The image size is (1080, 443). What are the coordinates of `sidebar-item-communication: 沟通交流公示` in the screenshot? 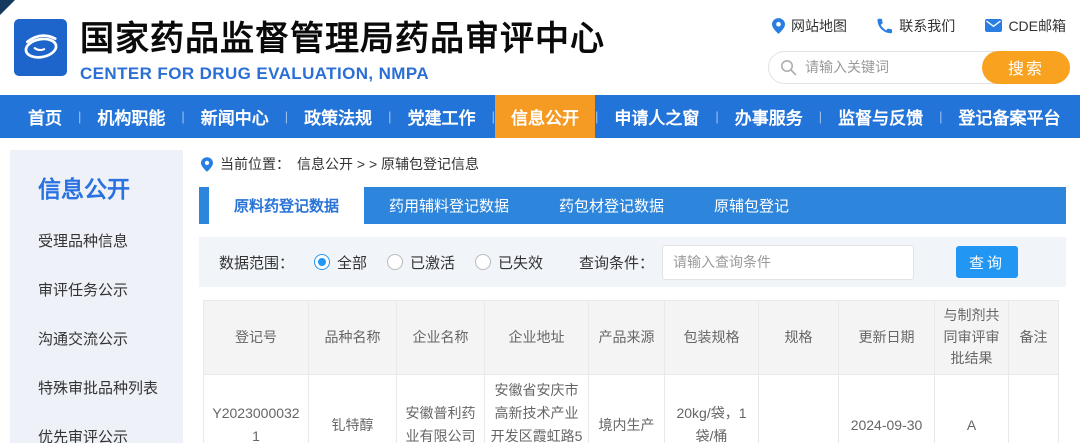 It's located at (105, 338).